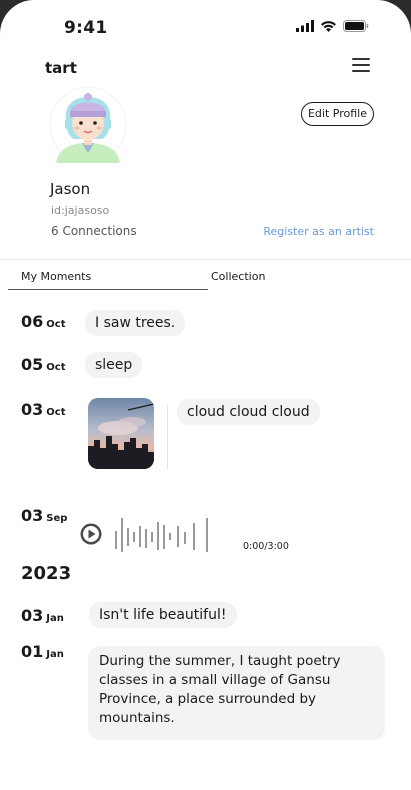 The width and height of the screenshot is (411, 790). What do you see at coordinates (114, 365) in the screenshot?
I see `moment-text-bubble: sleep` at bounding box center [114, 365].